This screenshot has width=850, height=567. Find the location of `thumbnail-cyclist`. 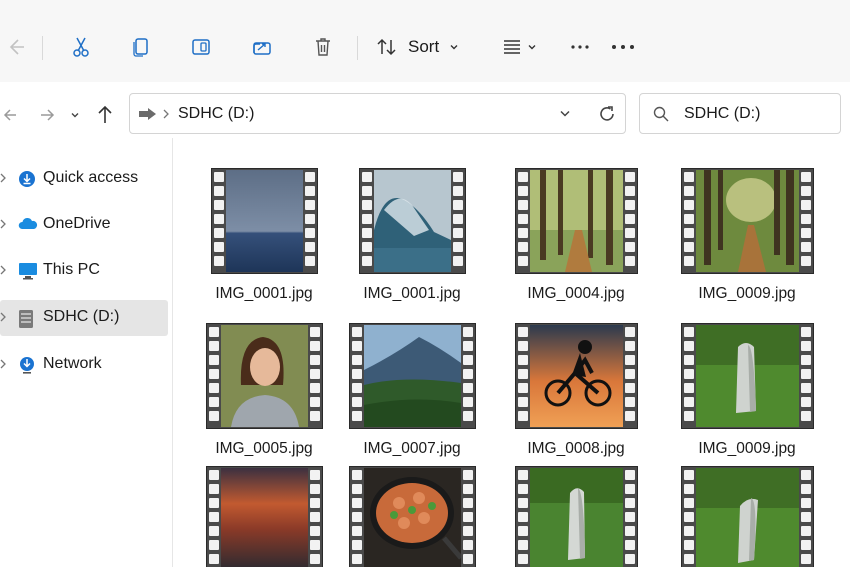

thumbnail-cyclist is located at coordinates (576, 376).